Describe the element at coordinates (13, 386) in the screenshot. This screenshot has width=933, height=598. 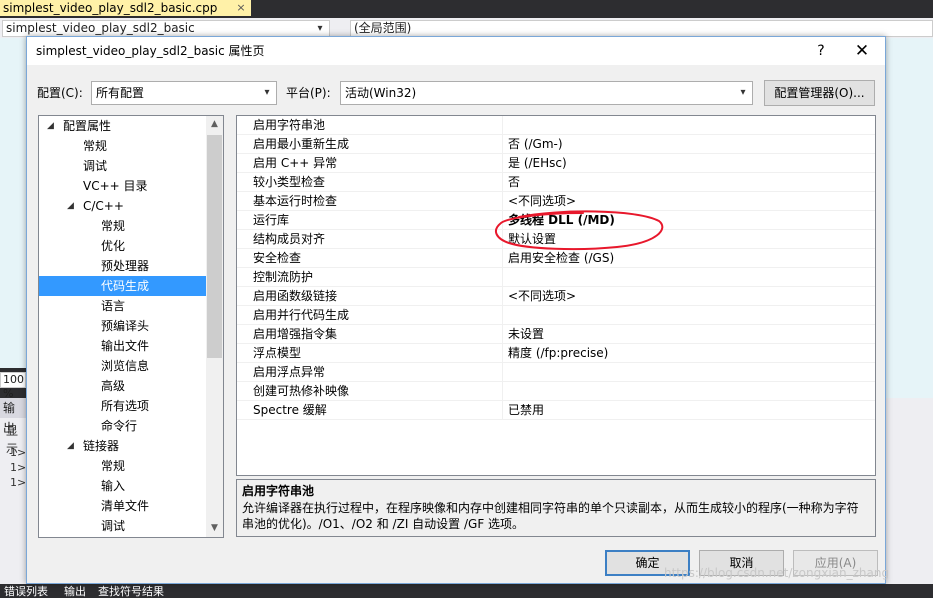
I see `ide-zoom-combo: 100 %` at that location.